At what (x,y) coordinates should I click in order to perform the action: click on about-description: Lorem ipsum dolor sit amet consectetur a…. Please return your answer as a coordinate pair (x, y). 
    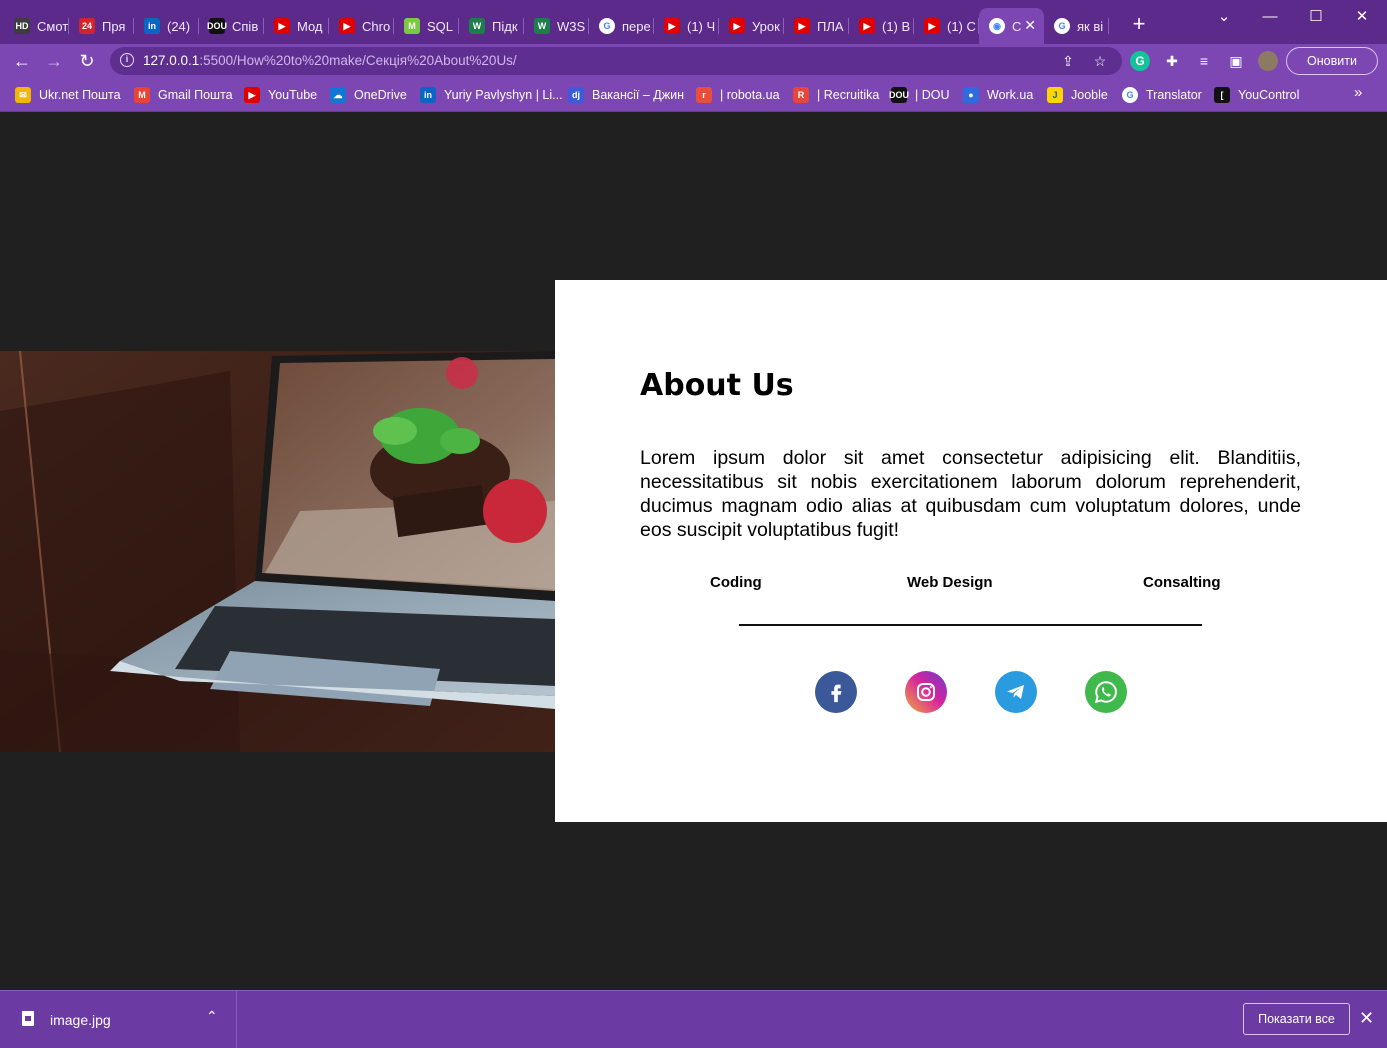
    Looking at the image, I should click on (970, 494).